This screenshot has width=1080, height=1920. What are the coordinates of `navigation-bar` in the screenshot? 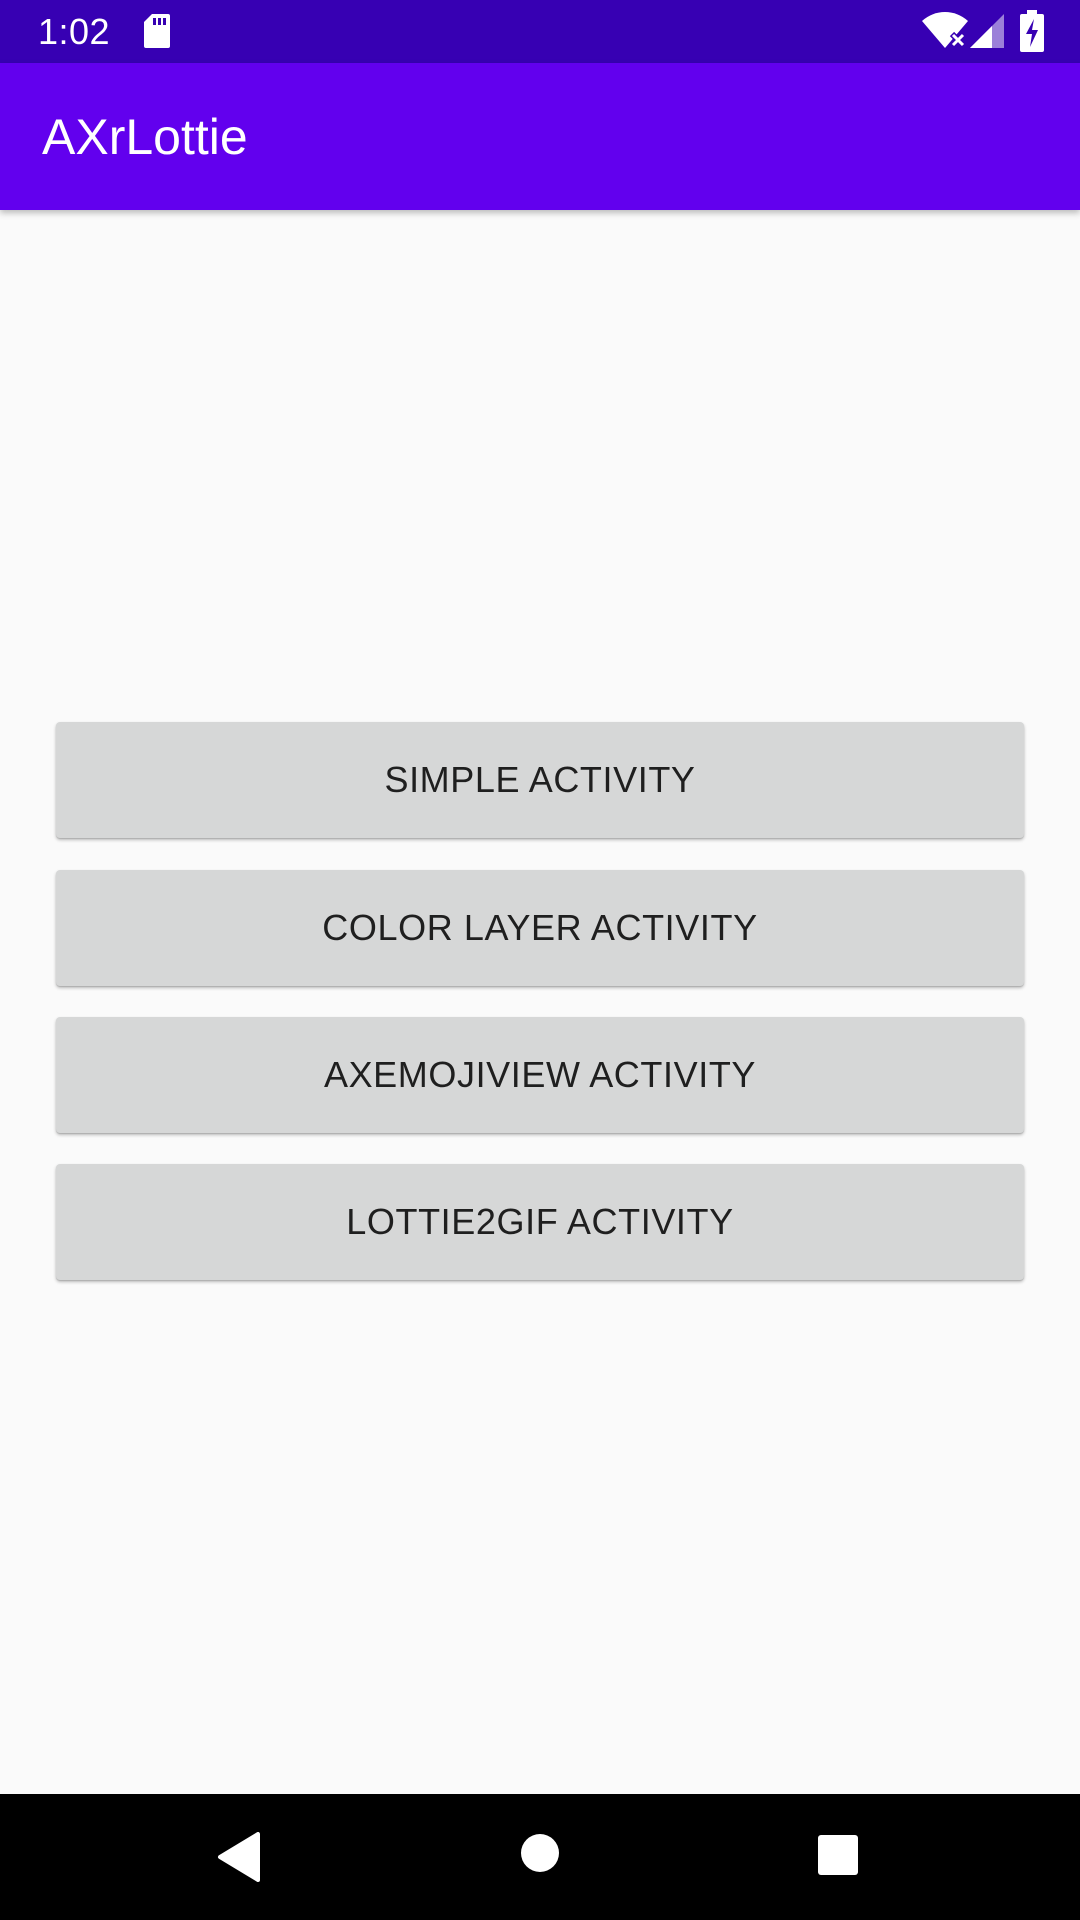 It's located at (540, 1857).